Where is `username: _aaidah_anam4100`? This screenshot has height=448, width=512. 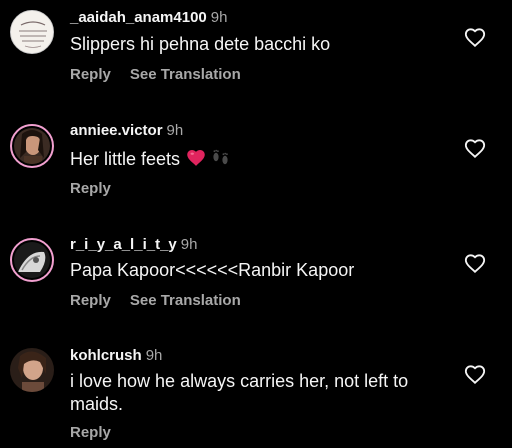
username: _aaidah_anam4100 is located at coordinates (138, 17).